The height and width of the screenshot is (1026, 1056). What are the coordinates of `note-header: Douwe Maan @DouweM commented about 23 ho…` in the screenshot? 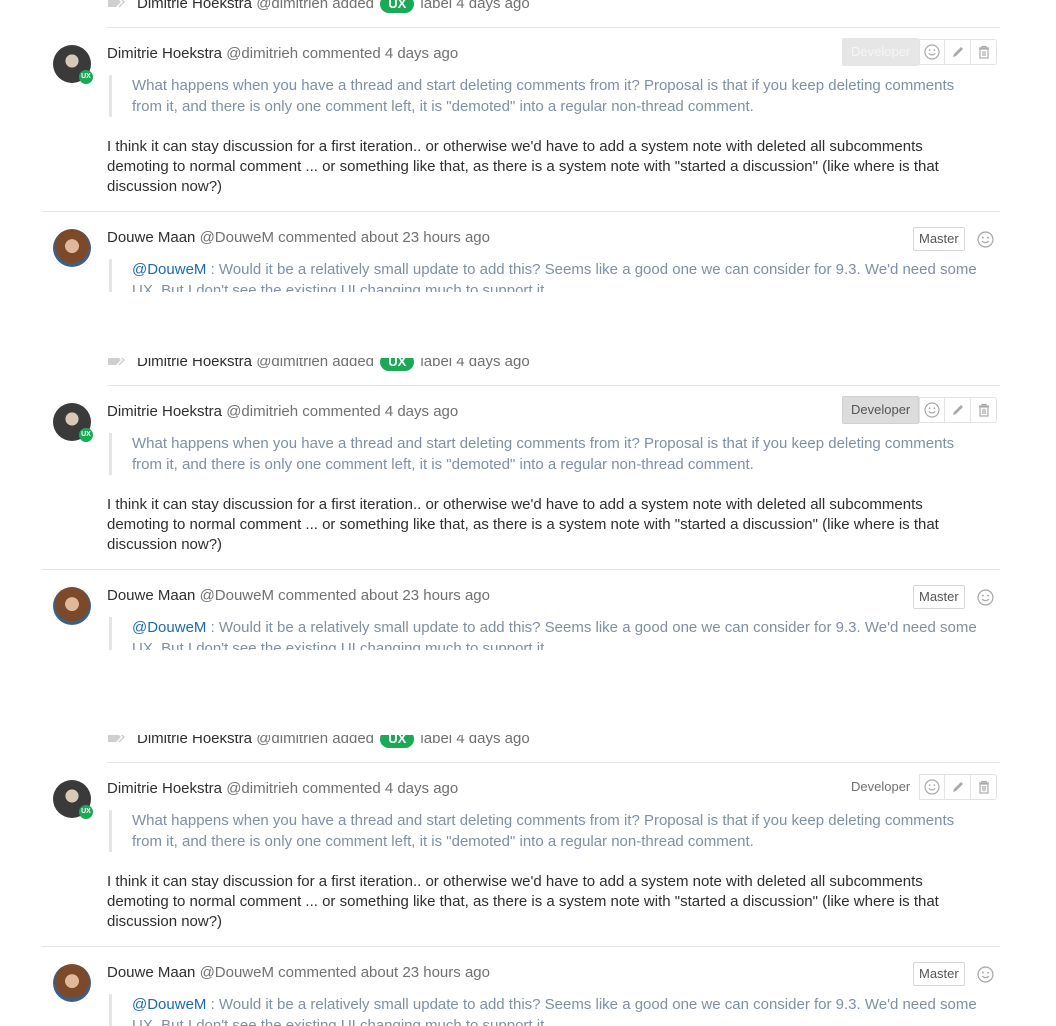 It's located at (298, 238).